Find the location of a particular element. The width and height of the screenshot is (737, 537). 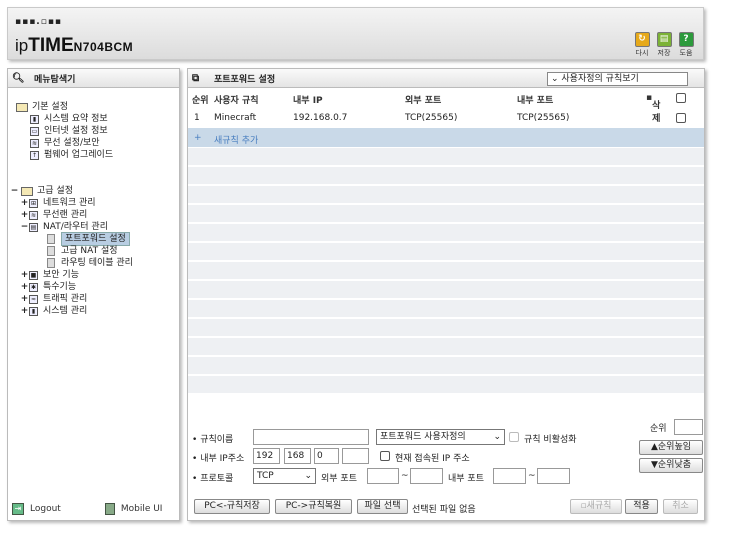

logout-link: Logout is located at coordinates (45, 509).